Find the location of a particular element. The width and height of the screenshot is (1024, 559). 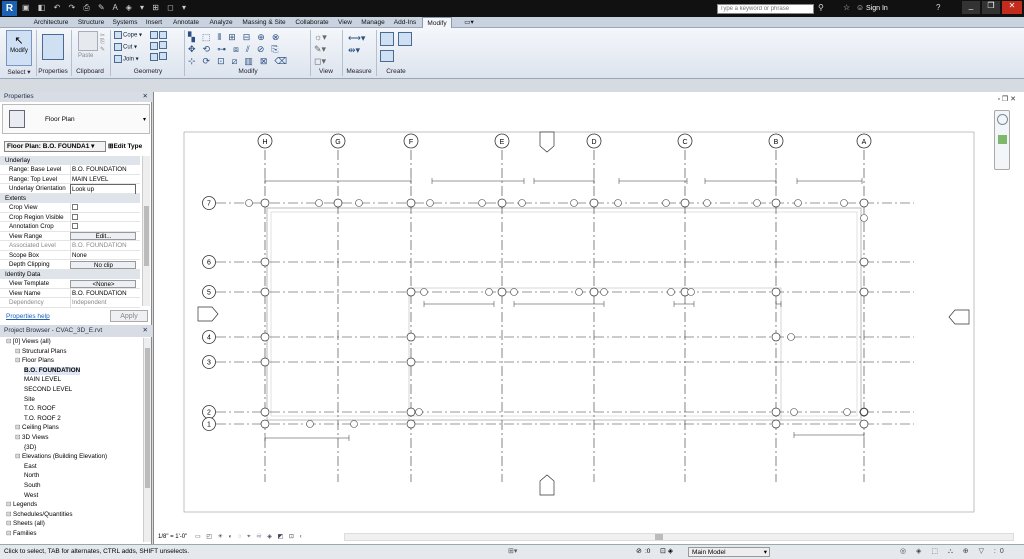

tab-manage: Manage is located at coordinates (373, 22).